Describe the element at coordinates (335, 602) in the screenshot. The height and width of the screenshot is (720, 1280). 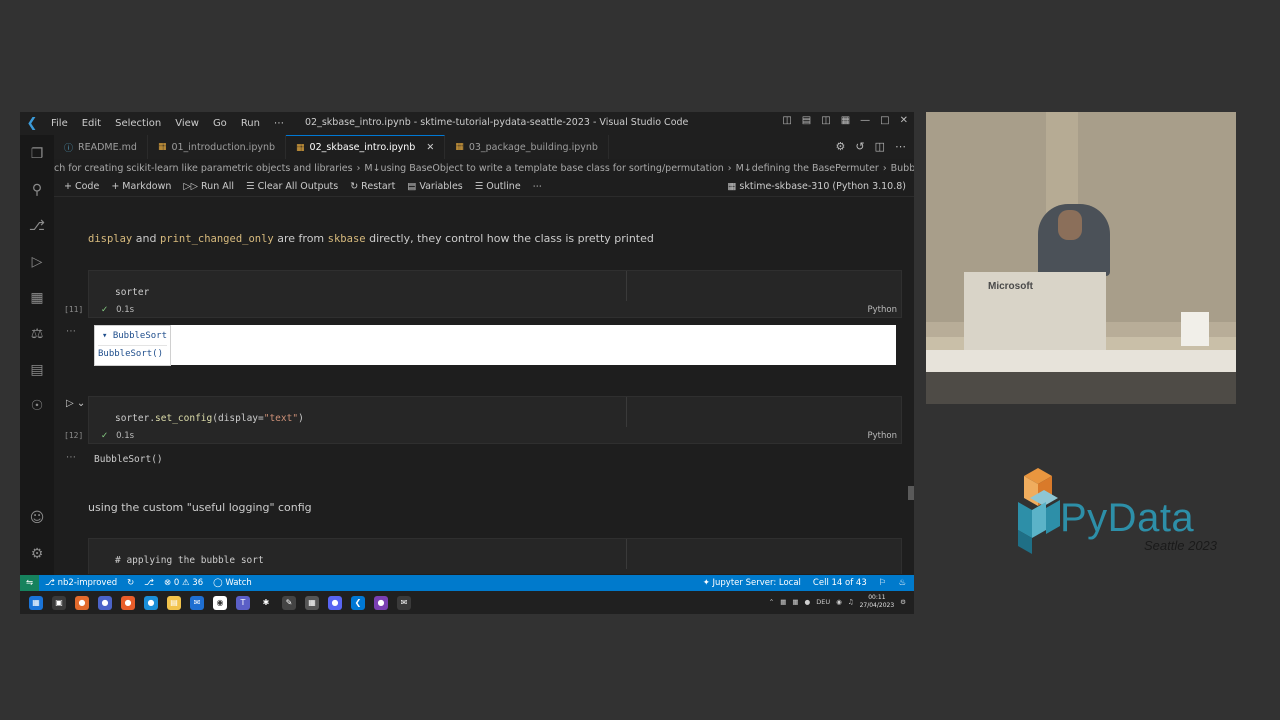
I see `discord-icon: ●` at that location.